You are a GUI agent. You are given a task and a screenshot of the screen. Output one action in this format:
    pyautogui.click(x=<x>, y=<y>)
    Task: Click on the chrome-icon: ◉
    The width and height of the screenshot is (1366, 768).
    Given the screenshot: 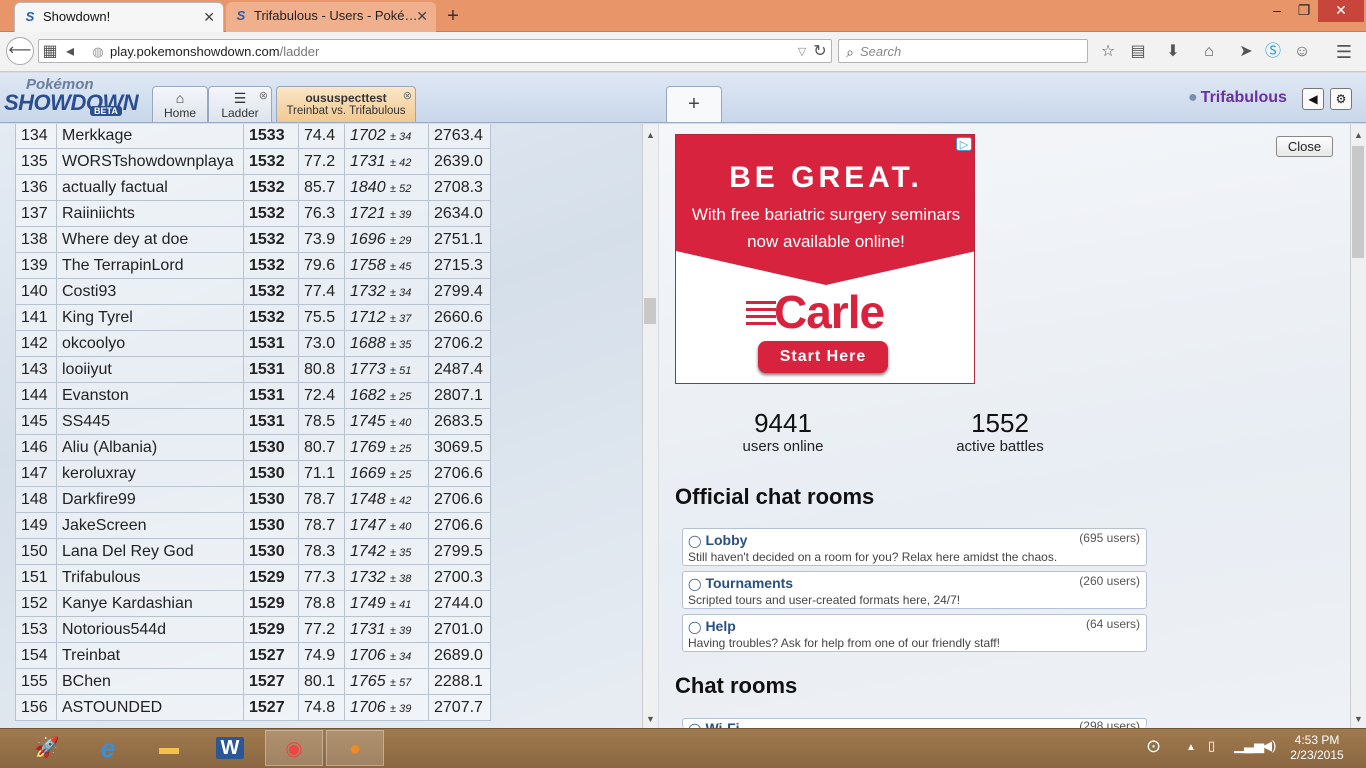 What is the action you would take?
    pyautogui.click(x=294, y=748)
    